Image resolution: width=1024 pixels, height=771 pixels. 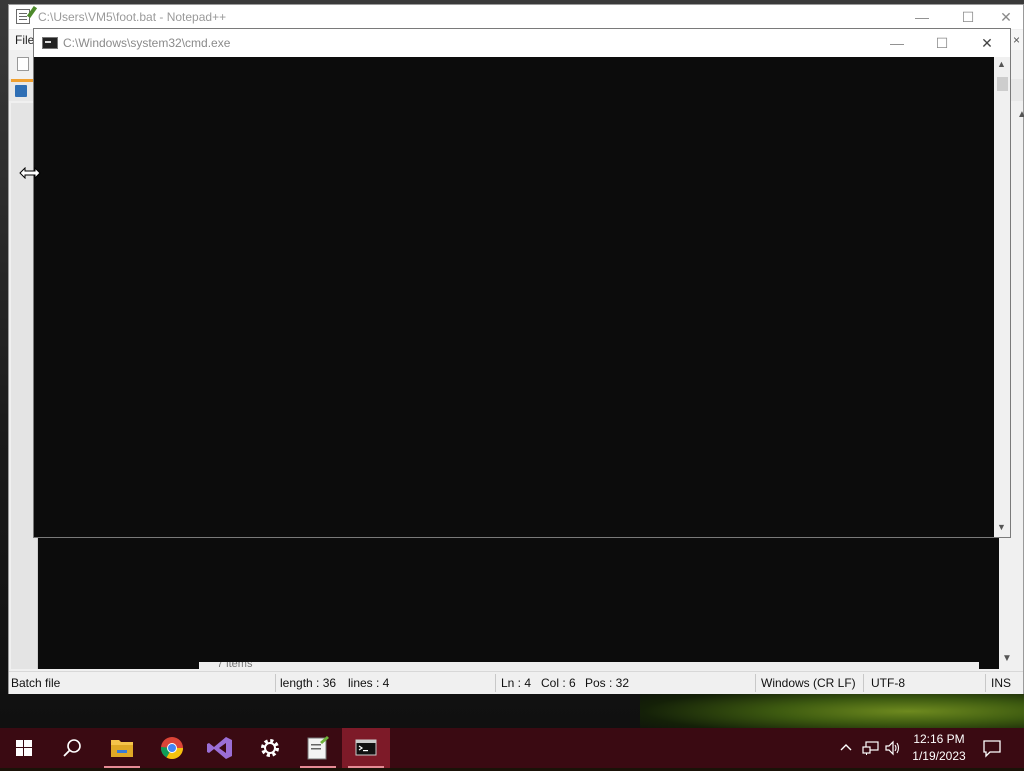 What do you see at coordinates (968, 17) in the screenshot?
I see `notepadpp-maximize-button: ☐` at bounding box center [968, 17].